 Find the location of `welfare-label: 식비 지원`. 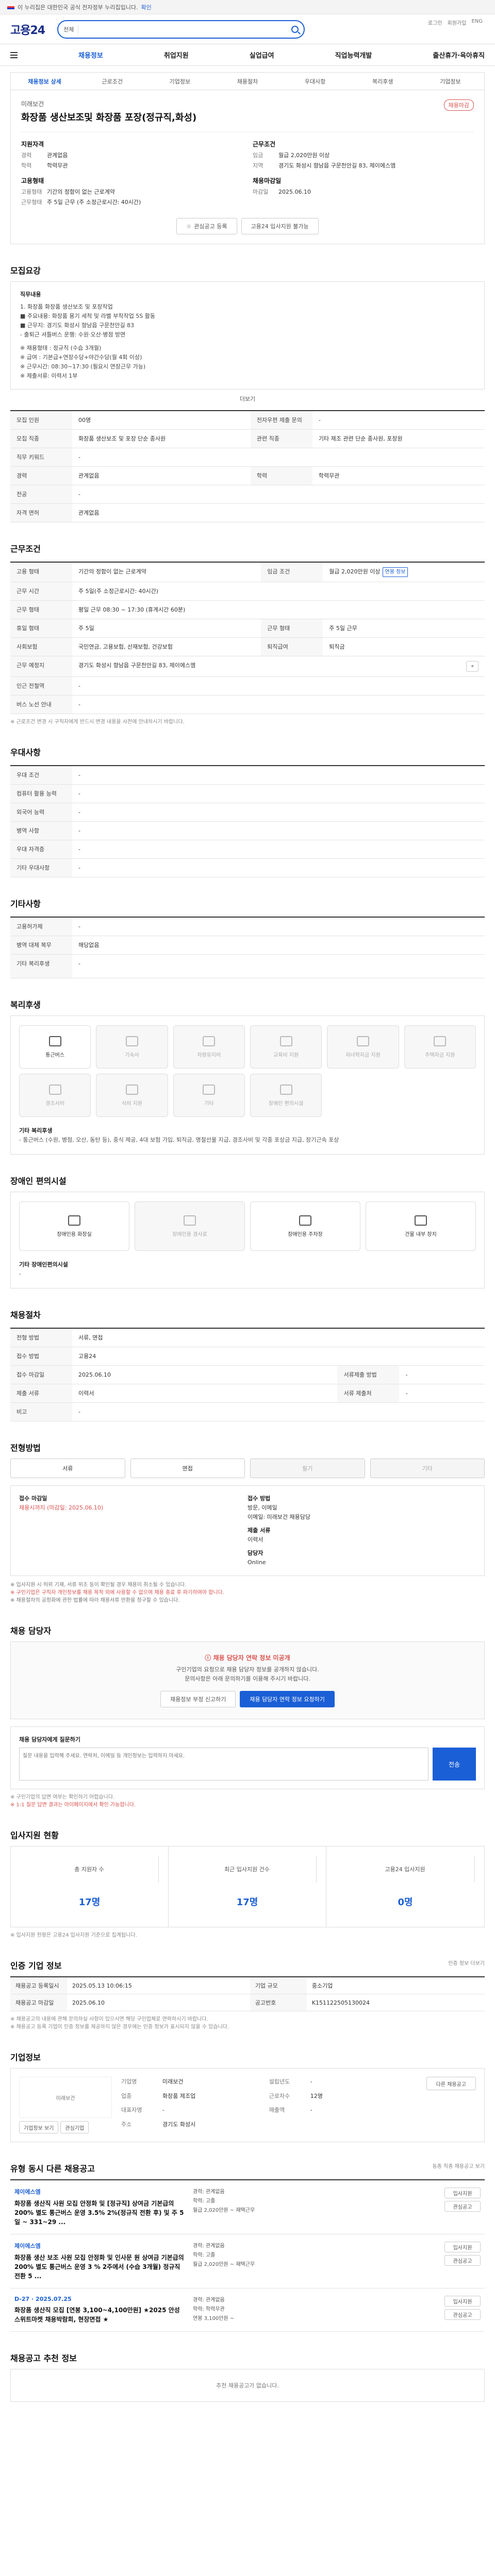

welfare-label: 식비 지원 is located at coordinates (132, 1103).